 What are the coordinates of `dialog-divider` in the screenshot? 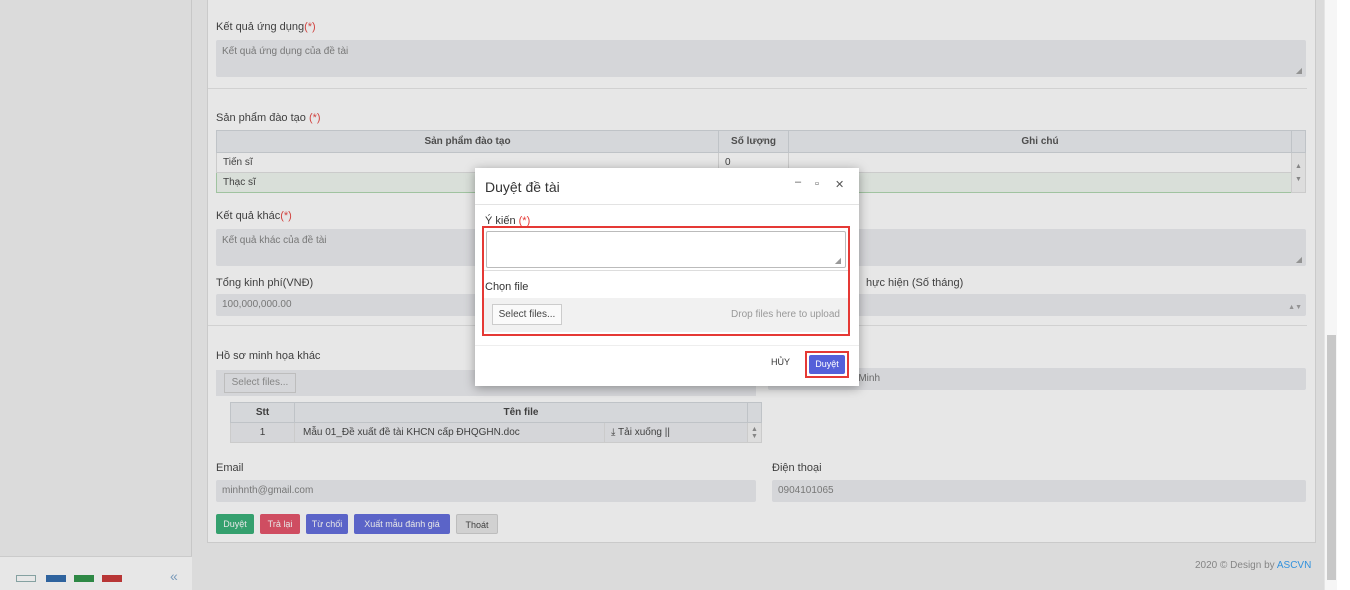 It's located at (667, 204).